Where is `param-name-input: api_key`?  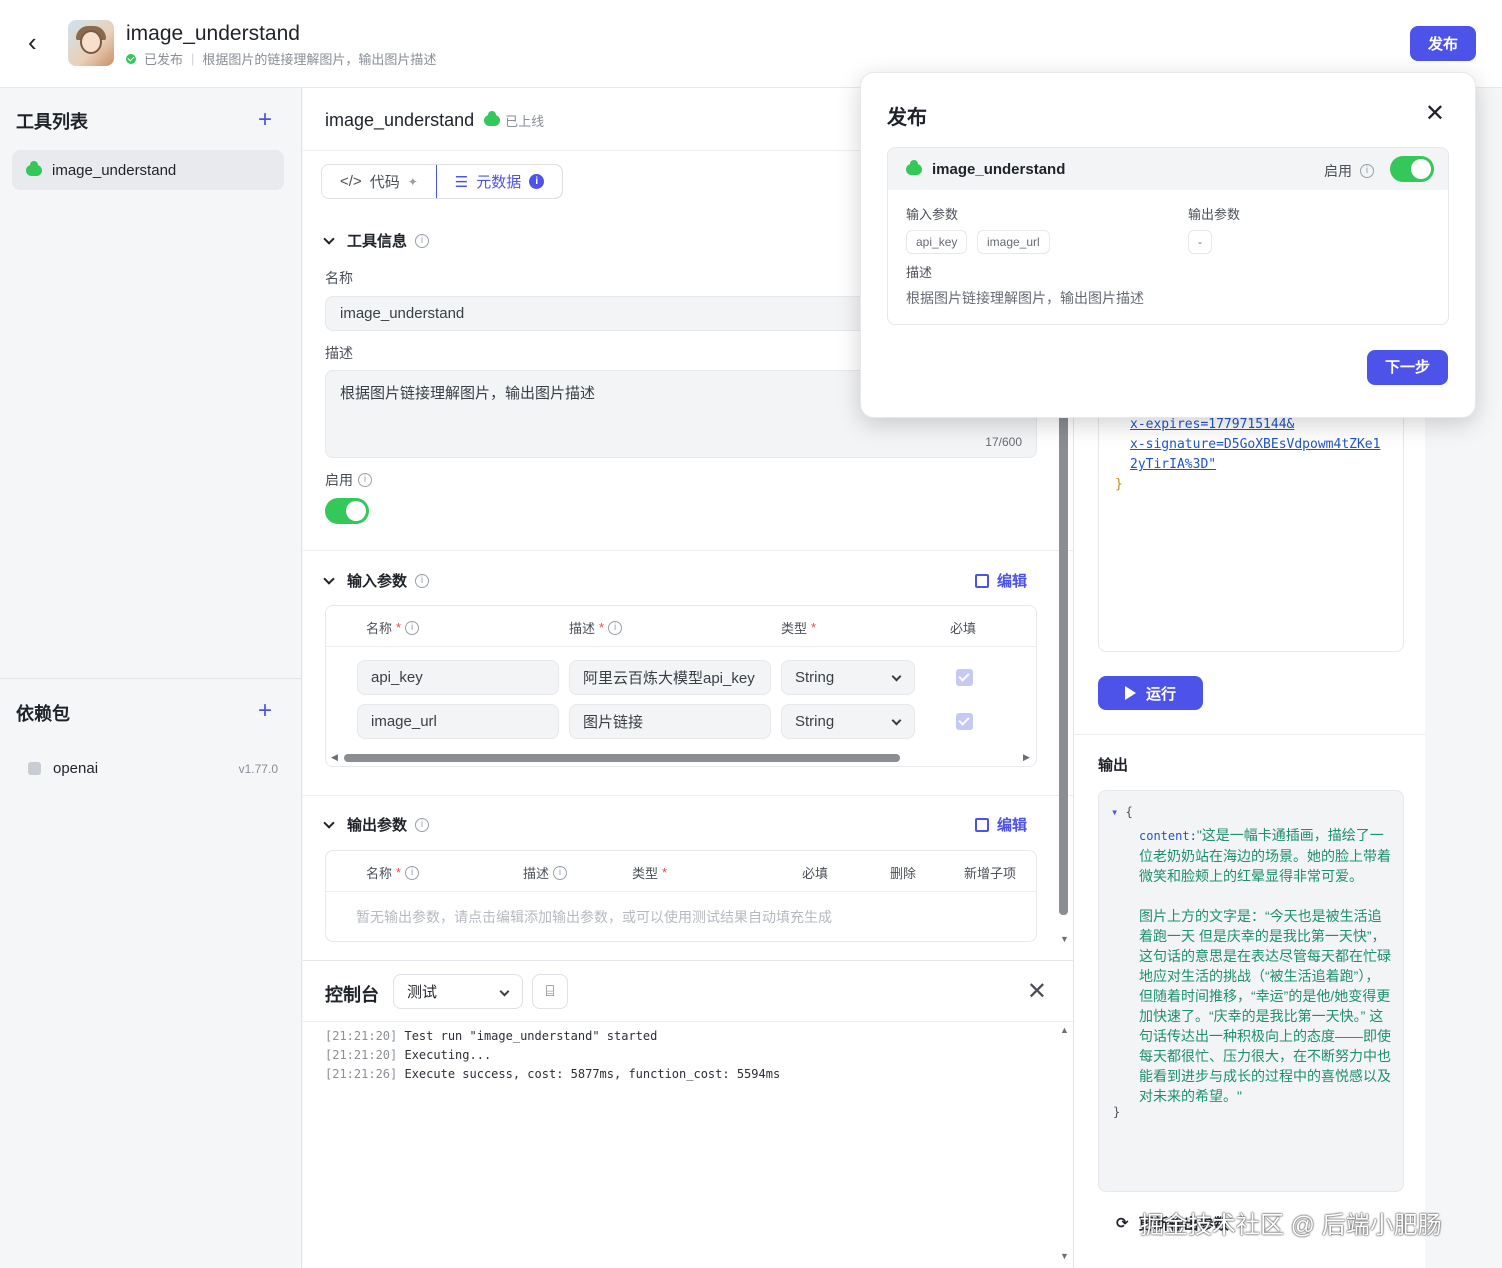
param-name-input: api_key is located at coordinates (458, 677).